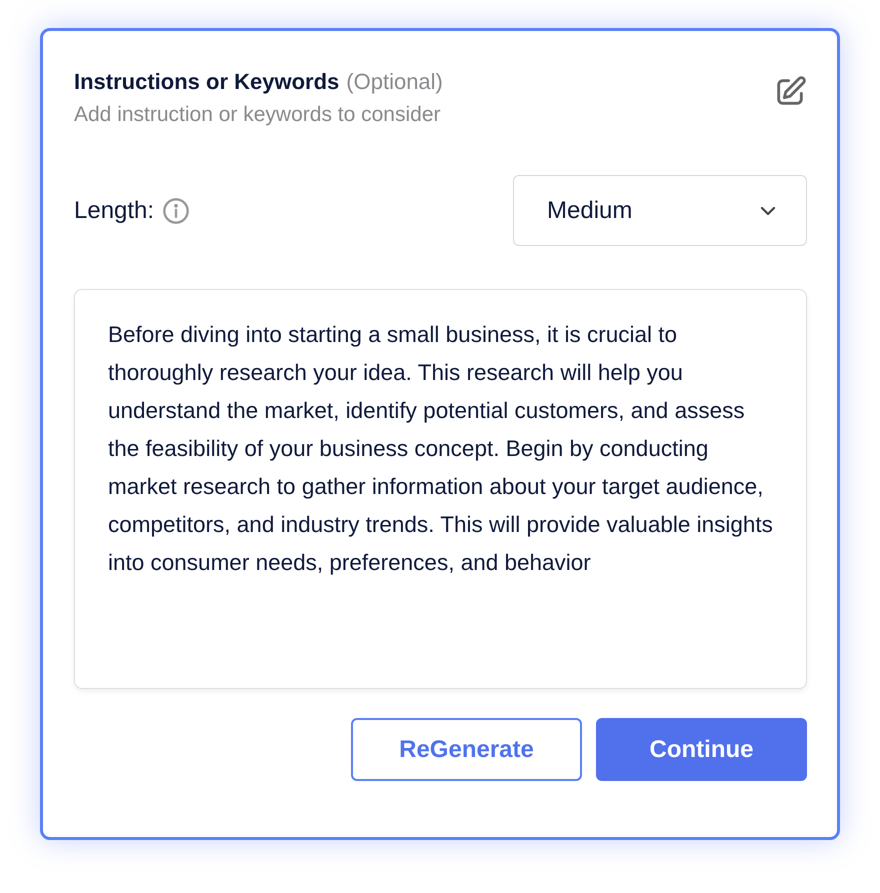  Describe the element at coordinates (701, 749) in the screenshot. I see `continue-button: Continue` at that location.